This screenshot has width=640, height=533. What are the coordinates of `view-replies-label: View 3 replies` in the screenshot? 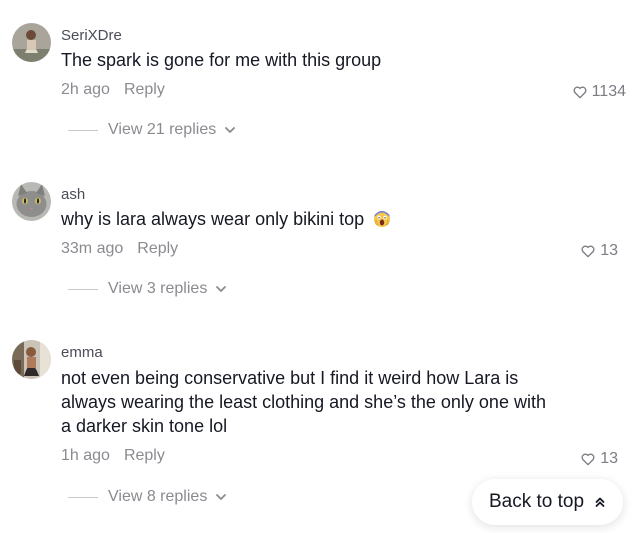 It's located at (158, 288).